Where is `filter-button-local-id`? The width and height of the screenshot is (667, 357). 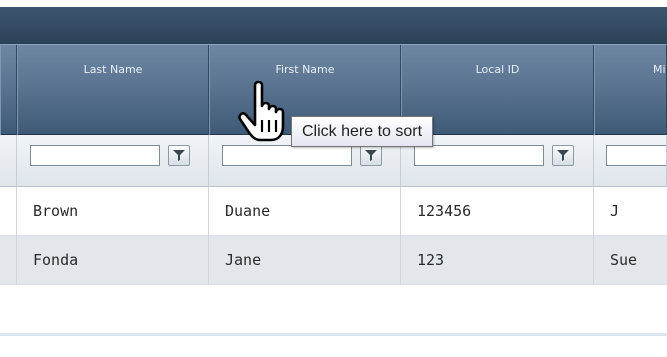
filter-button-local-id is located at coordinates (563, 155).